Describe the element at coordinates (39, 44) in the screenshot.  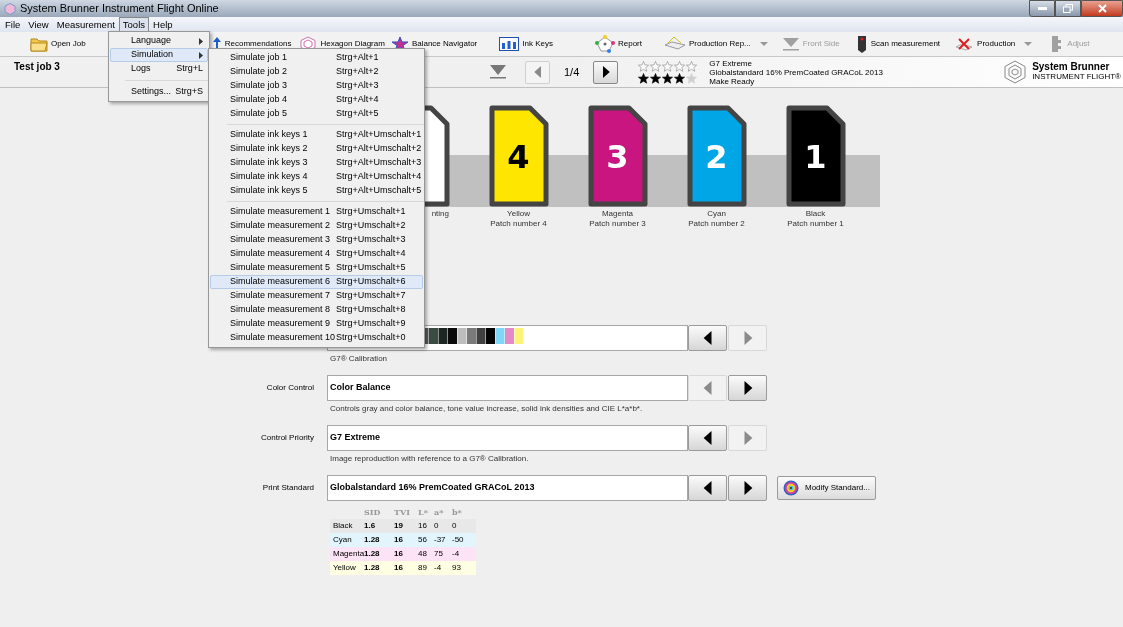
I see `folder-icon` at that location.